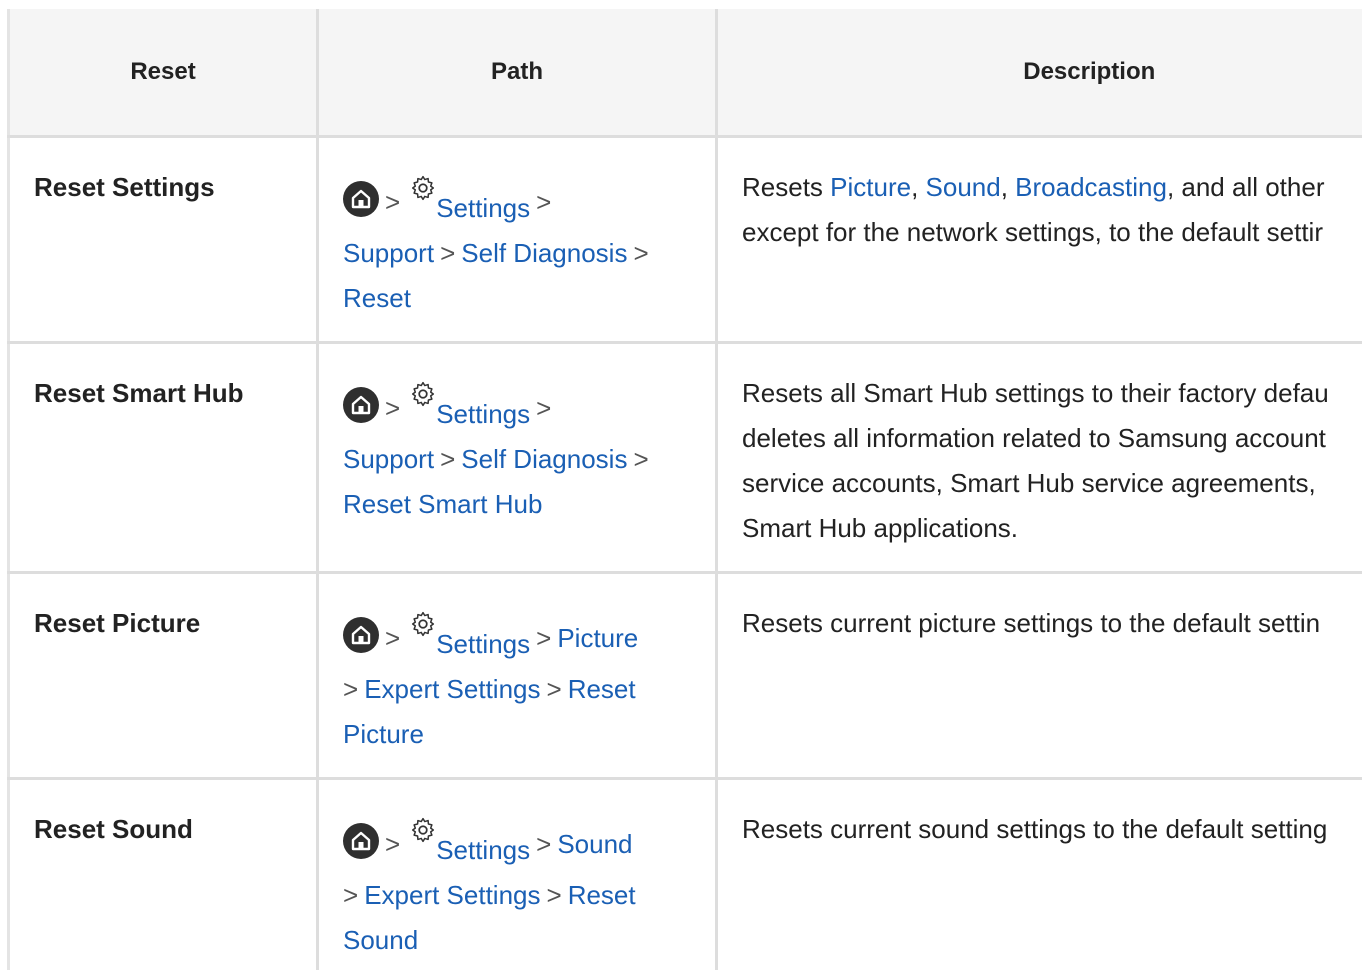 This screenshot has height=970, width=1362. What do you see at coordinates (377, 298) in the screenshot?
I see `path-link-reset: Reset` at bounding box center [377, 298].